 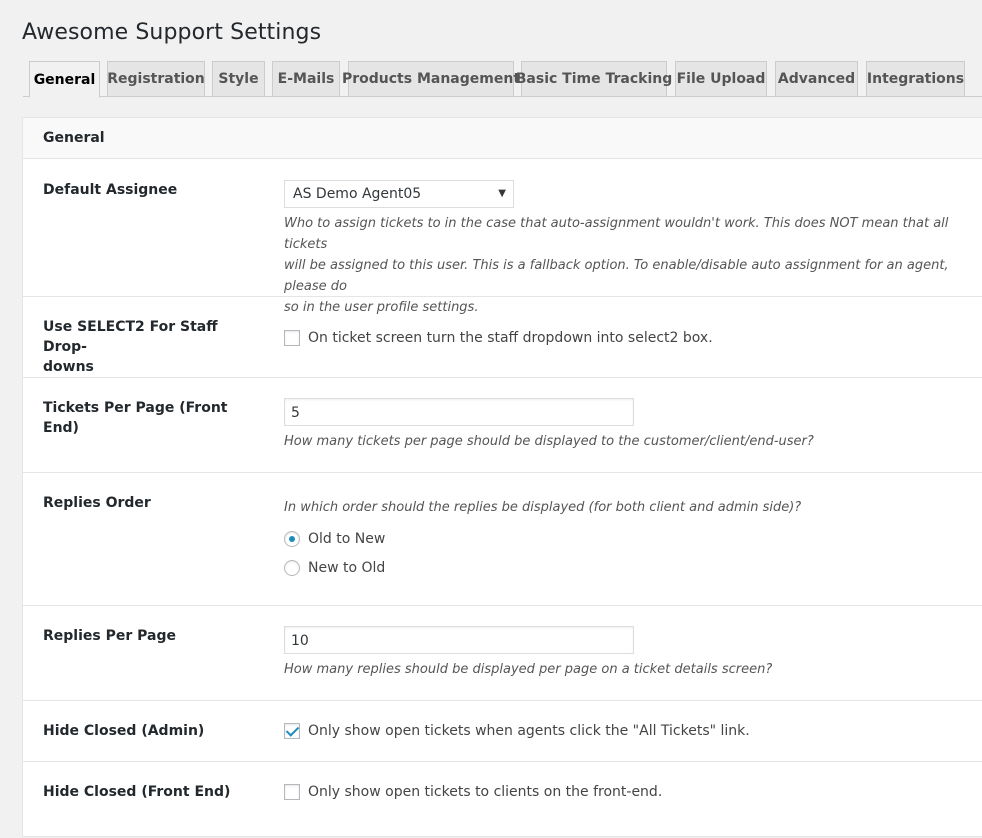 I want to click on hide-closed-admin-label: Hide Closed (Admin), so click(x=124, y=731).